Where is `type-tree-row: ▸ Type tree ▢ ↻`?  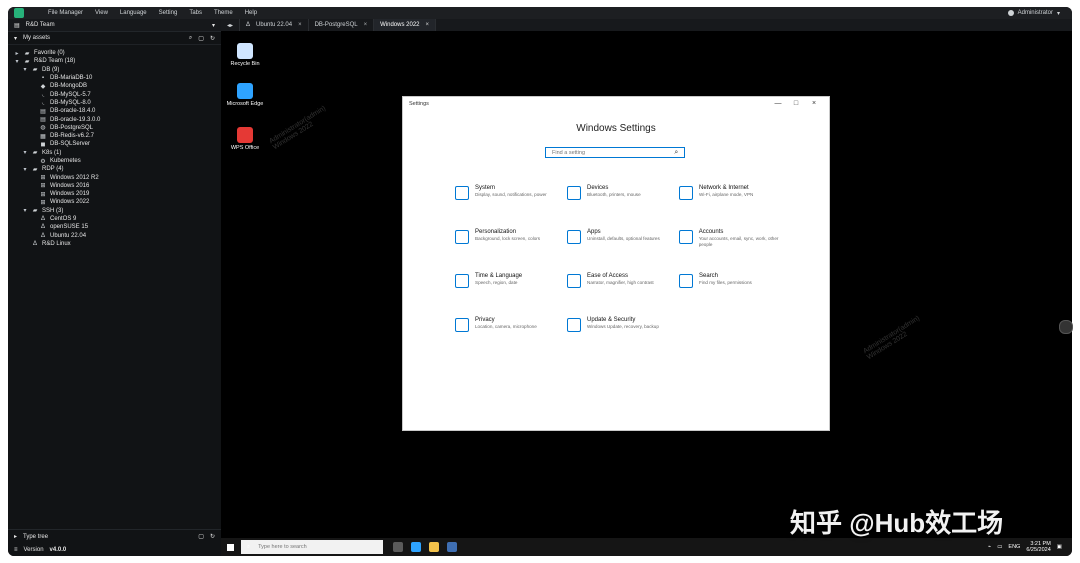 type-tree-row: ▸ Type tree ▢ ↻ is located at coordinates (114, 536).